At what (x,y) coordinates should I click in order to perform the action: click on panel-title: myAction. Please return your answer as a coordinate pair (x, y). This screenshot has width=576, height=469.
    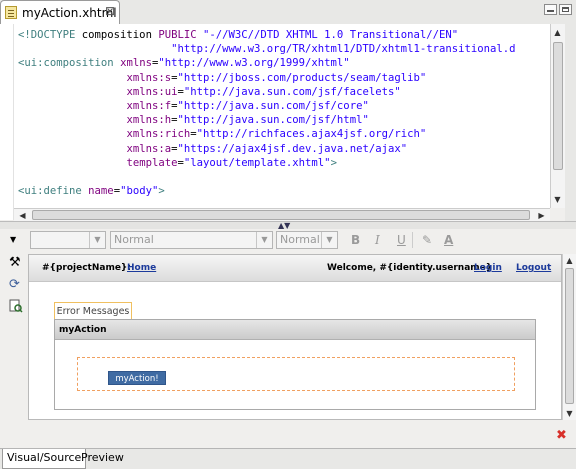
    Looking at the image, I should click on (295, 330).